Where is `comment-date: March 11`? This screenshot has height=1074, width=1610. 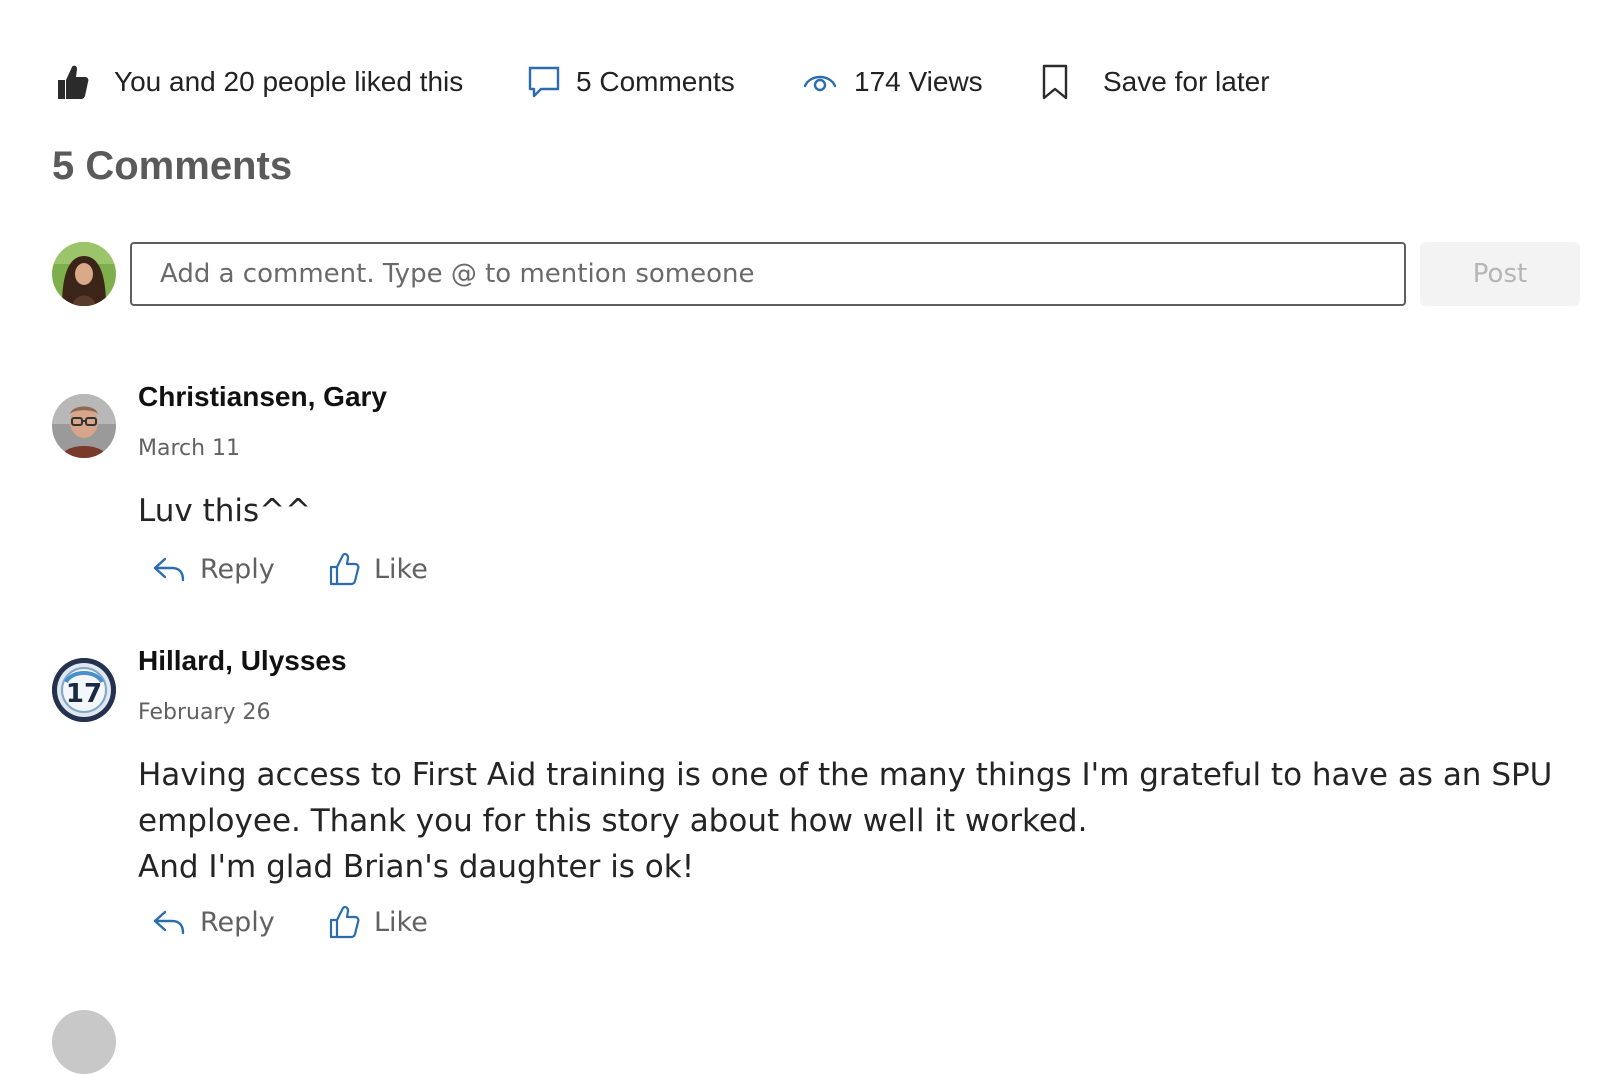
comment-date: March 11 is located at coordinates (189, 448).